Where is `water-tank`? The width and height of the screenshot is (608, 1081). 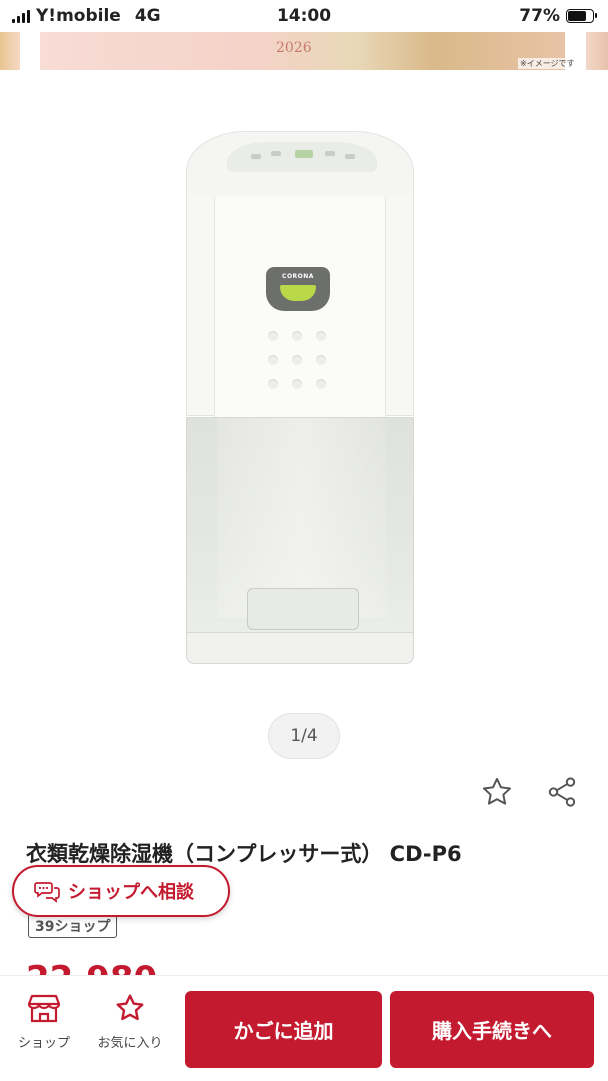
water-tank is located at coordinates (300, 540).